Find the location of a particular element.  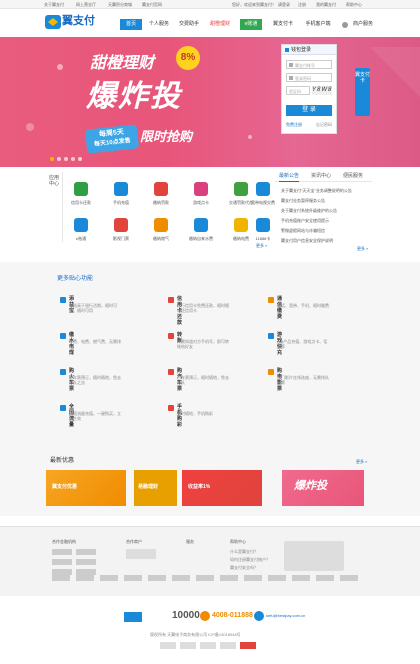

help-link: 什么是翼支付？ is located at coordinates (244, 551).